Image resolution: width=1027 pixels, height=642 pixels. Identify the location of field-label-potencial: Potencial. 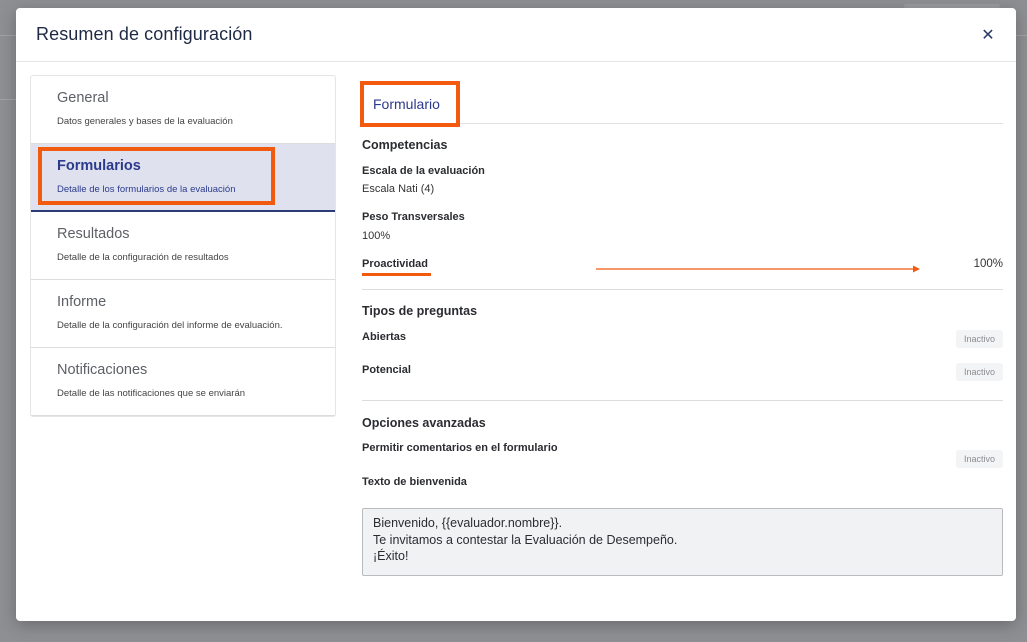
(386, 370).